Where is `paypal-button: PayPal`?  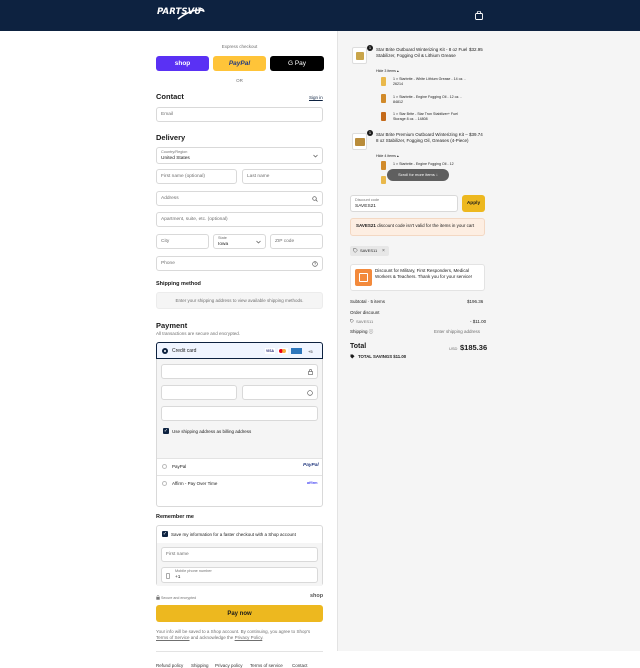
paypal-button: PayPal is located at coordinates (239, 63).